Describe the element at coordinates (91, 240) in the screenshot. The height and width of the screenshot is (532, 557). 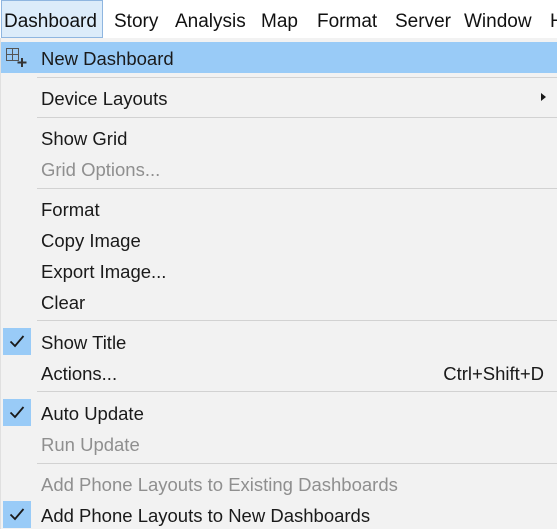
I see `menu-item-label: Copy Image` at that location.